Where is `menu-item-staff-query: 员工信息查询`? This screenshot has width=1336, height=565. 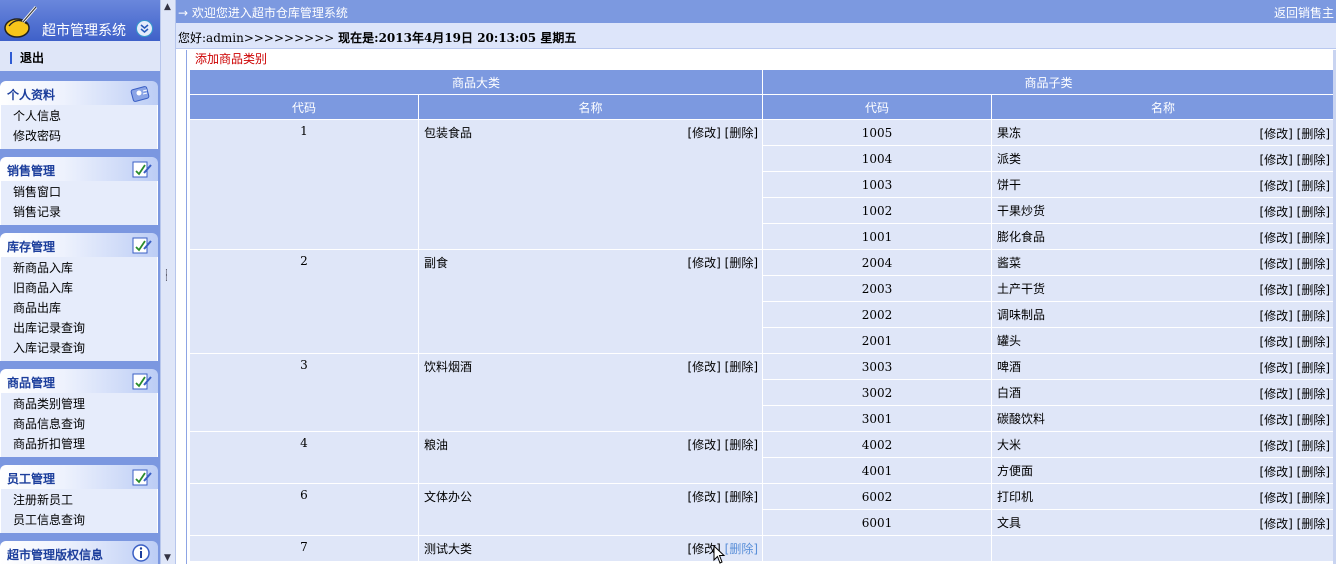
menu-item-staff-query: 员工信息查询 is located at coordinates (79, 520).